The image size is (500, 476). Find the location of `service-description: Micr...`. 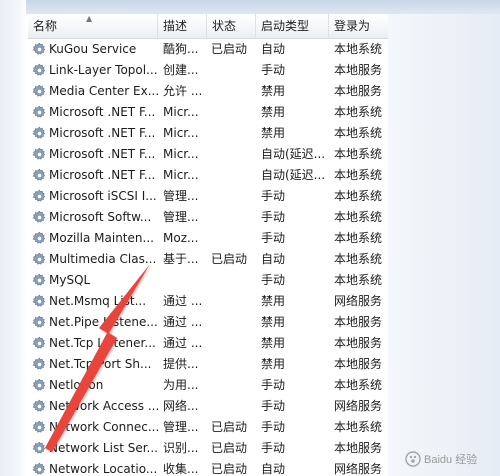

service-description: Micr... is located at coordinates (181, 133).